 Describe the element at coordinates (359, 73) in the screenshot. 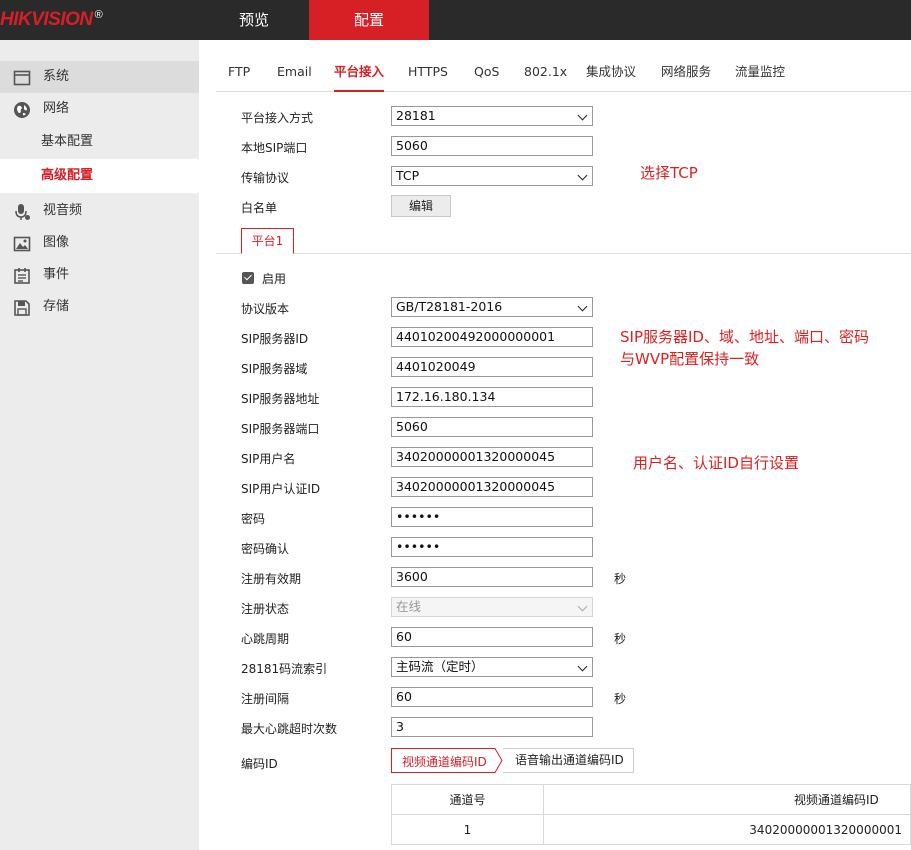

I see `tab-platform-access: 平台接入` at that location.